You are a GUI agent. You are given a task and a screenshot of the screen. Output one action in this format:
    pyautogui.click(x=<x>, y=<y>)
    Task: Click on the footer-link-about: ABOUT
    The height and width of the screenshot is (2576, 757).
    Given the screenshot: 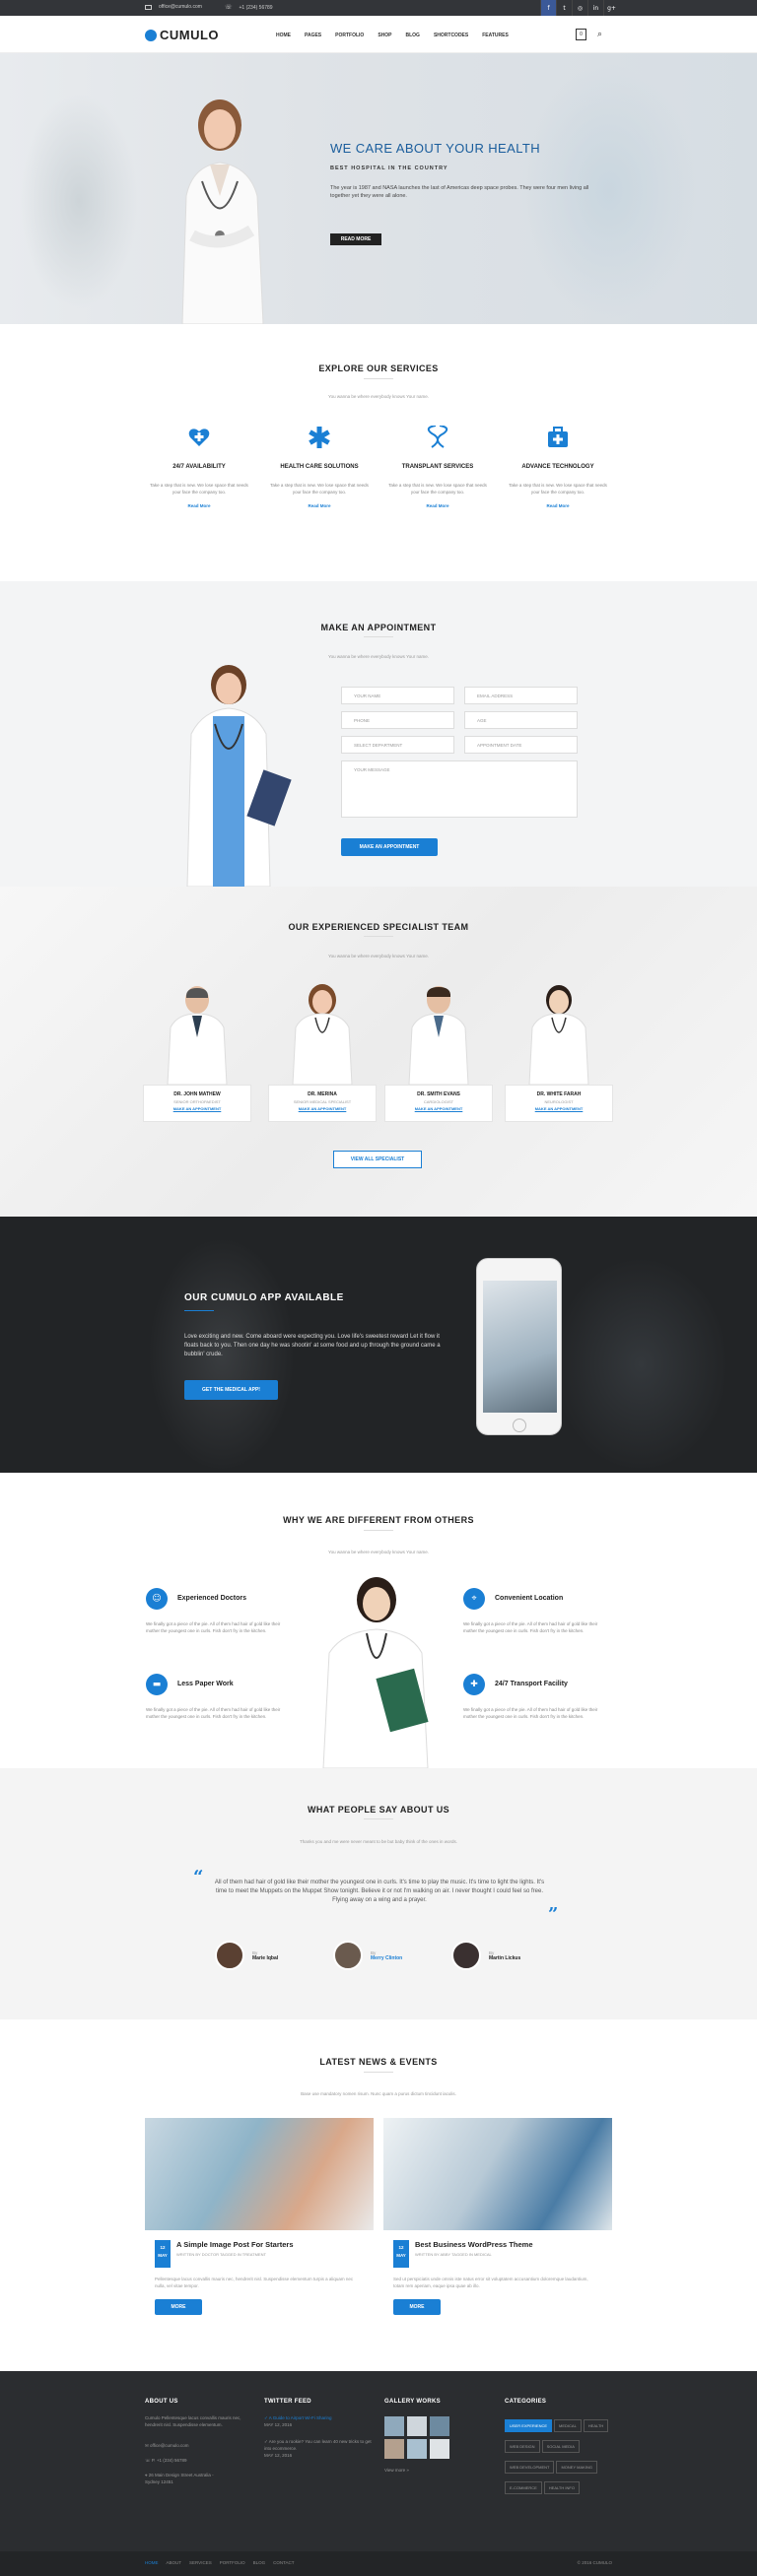 What is the action you would take?
    pyautogui.click(x=174, y=2563)
    